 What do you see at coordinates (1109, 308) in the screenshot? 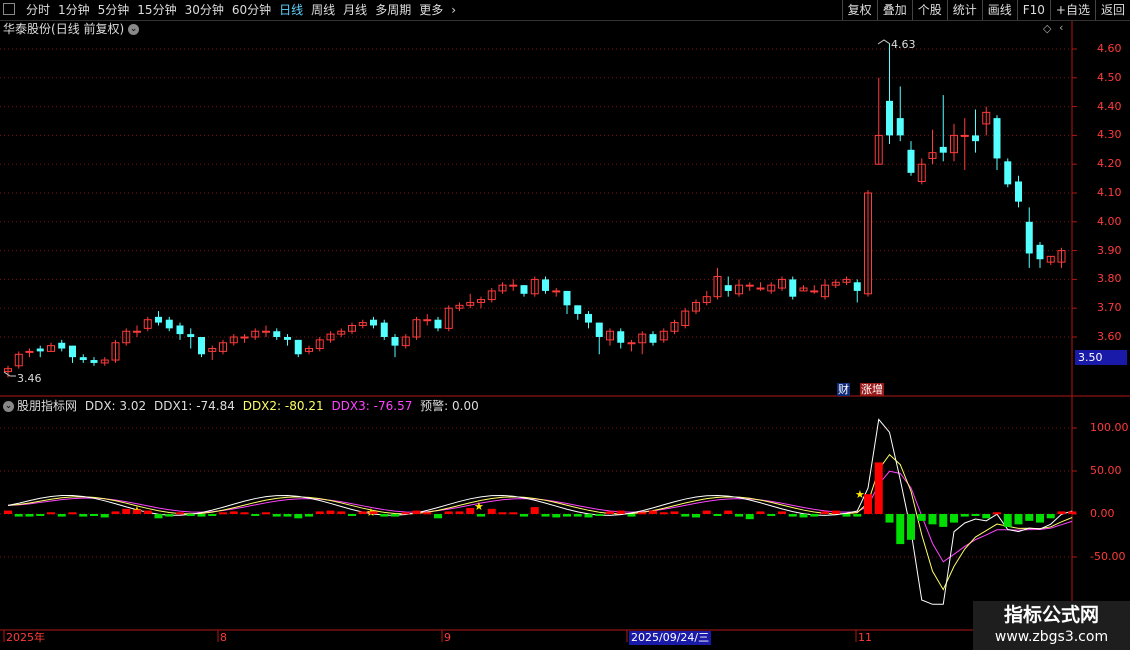
I see `price-tick-label: 3.70` at bounding box center [1109, 308].